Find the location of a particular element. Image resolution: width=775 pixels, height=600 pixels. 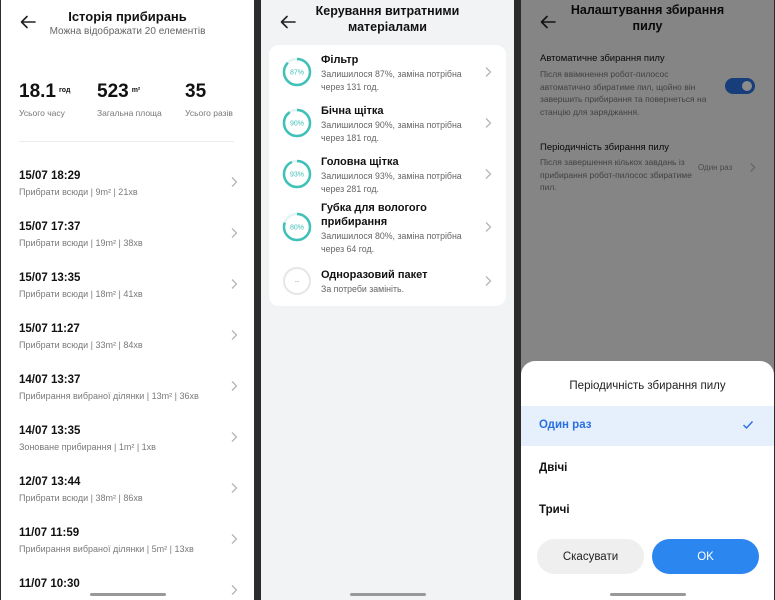

progress-percent: 90% is located at coordinates (297, 124).